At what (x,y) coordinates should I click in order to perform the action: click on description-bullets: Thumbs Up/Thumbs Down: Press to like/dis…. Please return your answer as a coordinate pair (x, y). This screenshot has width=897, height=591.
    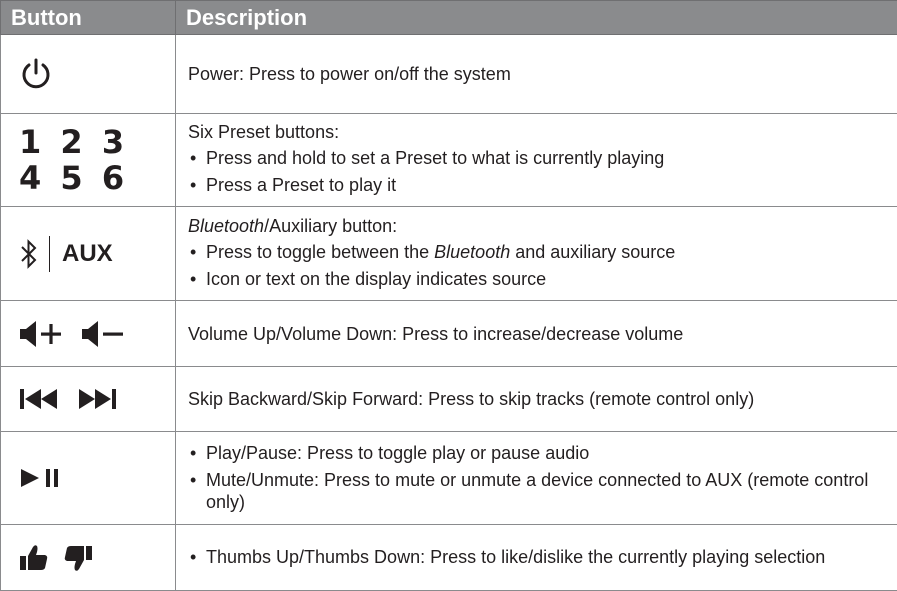
    Looking at the image, I should click on (536, 557).